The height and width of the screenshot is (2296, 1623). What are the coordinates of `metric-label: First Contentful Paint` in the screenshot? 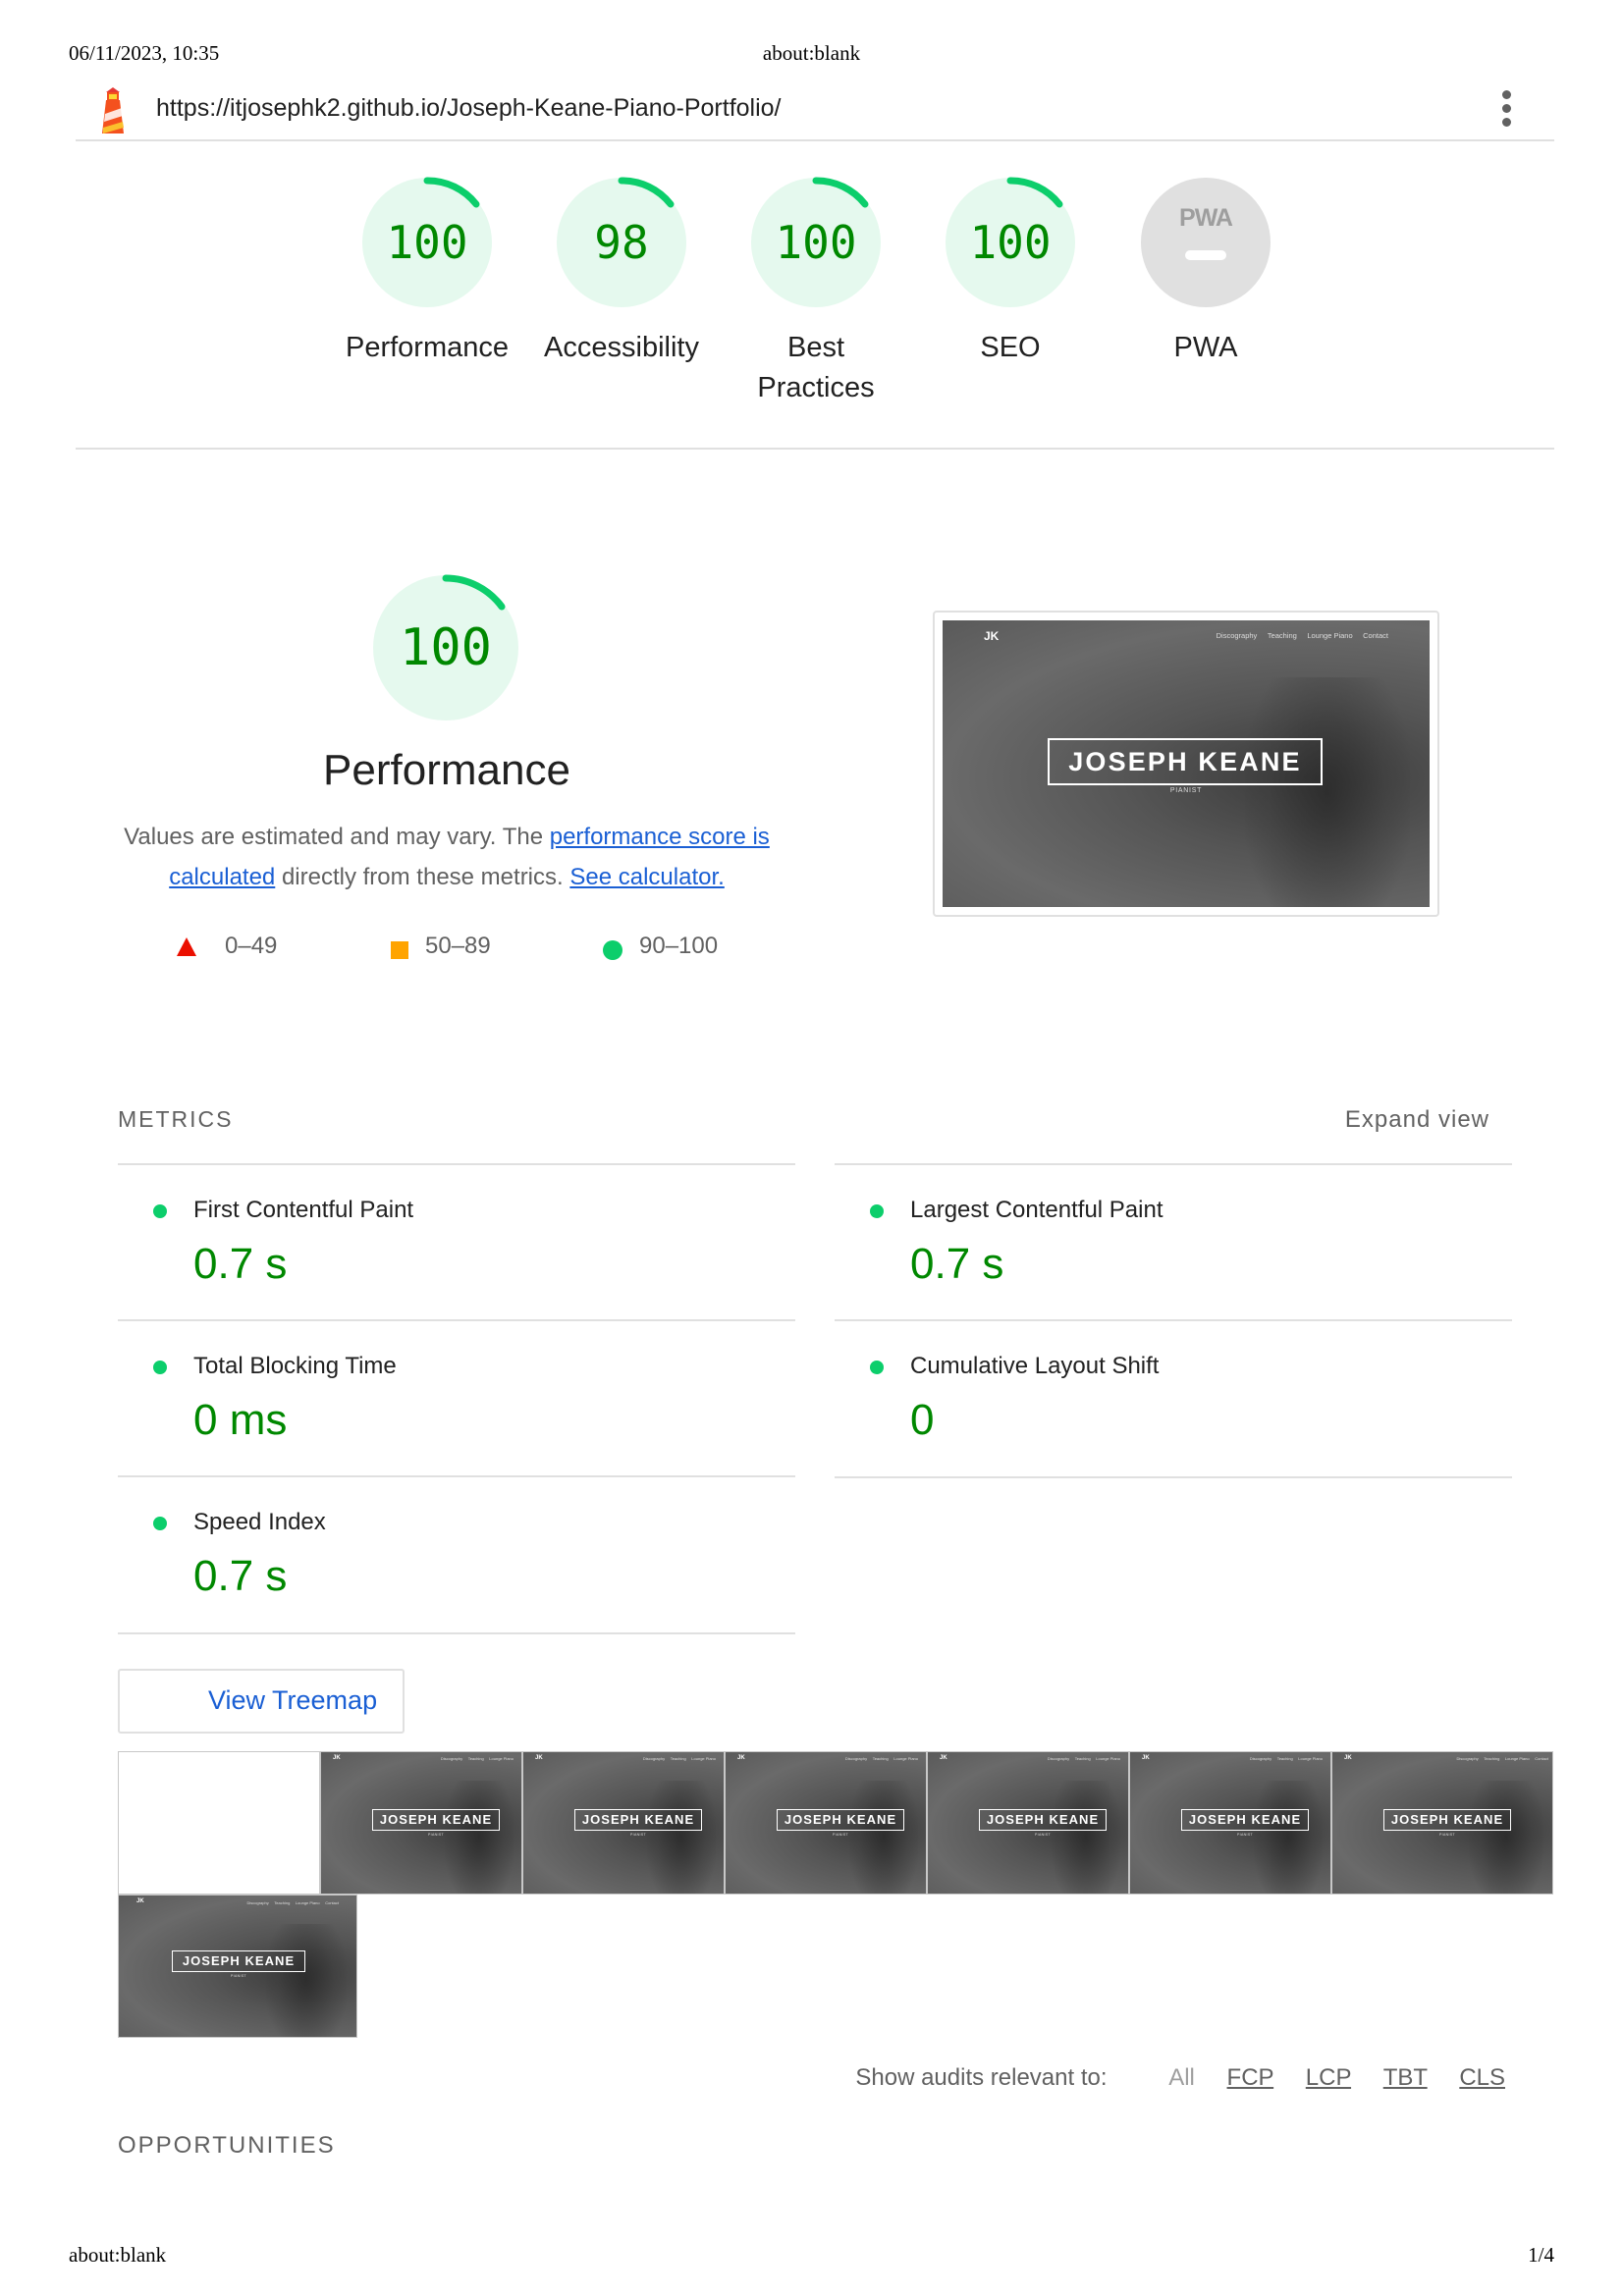 It's located at (303, 1210).